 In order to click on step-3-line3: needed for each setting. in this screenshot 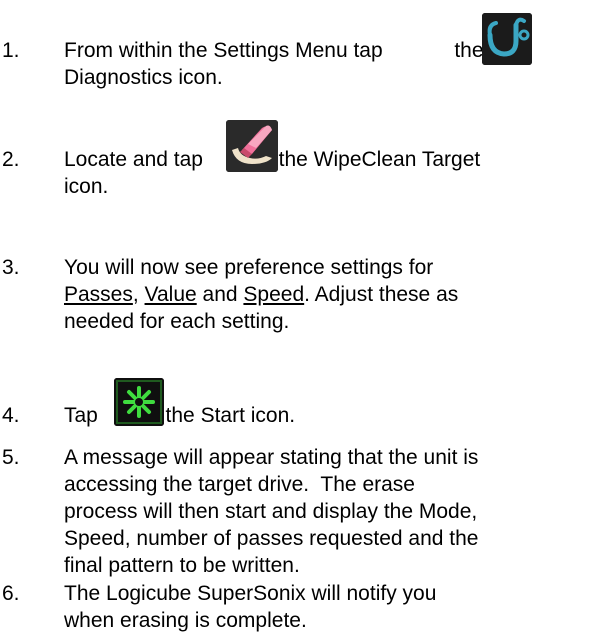, I will do `click(177, 321)`.